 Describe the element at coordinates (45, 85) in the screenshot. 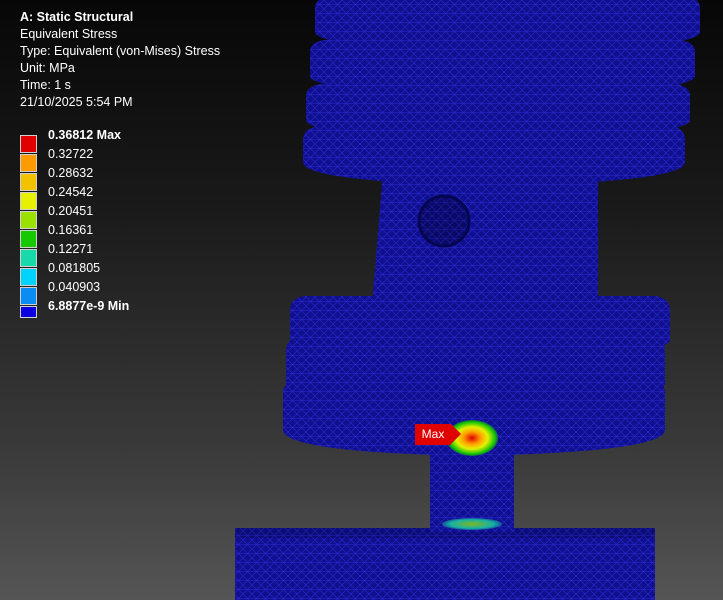

I see `result-time: Time: 1 s` at that location.